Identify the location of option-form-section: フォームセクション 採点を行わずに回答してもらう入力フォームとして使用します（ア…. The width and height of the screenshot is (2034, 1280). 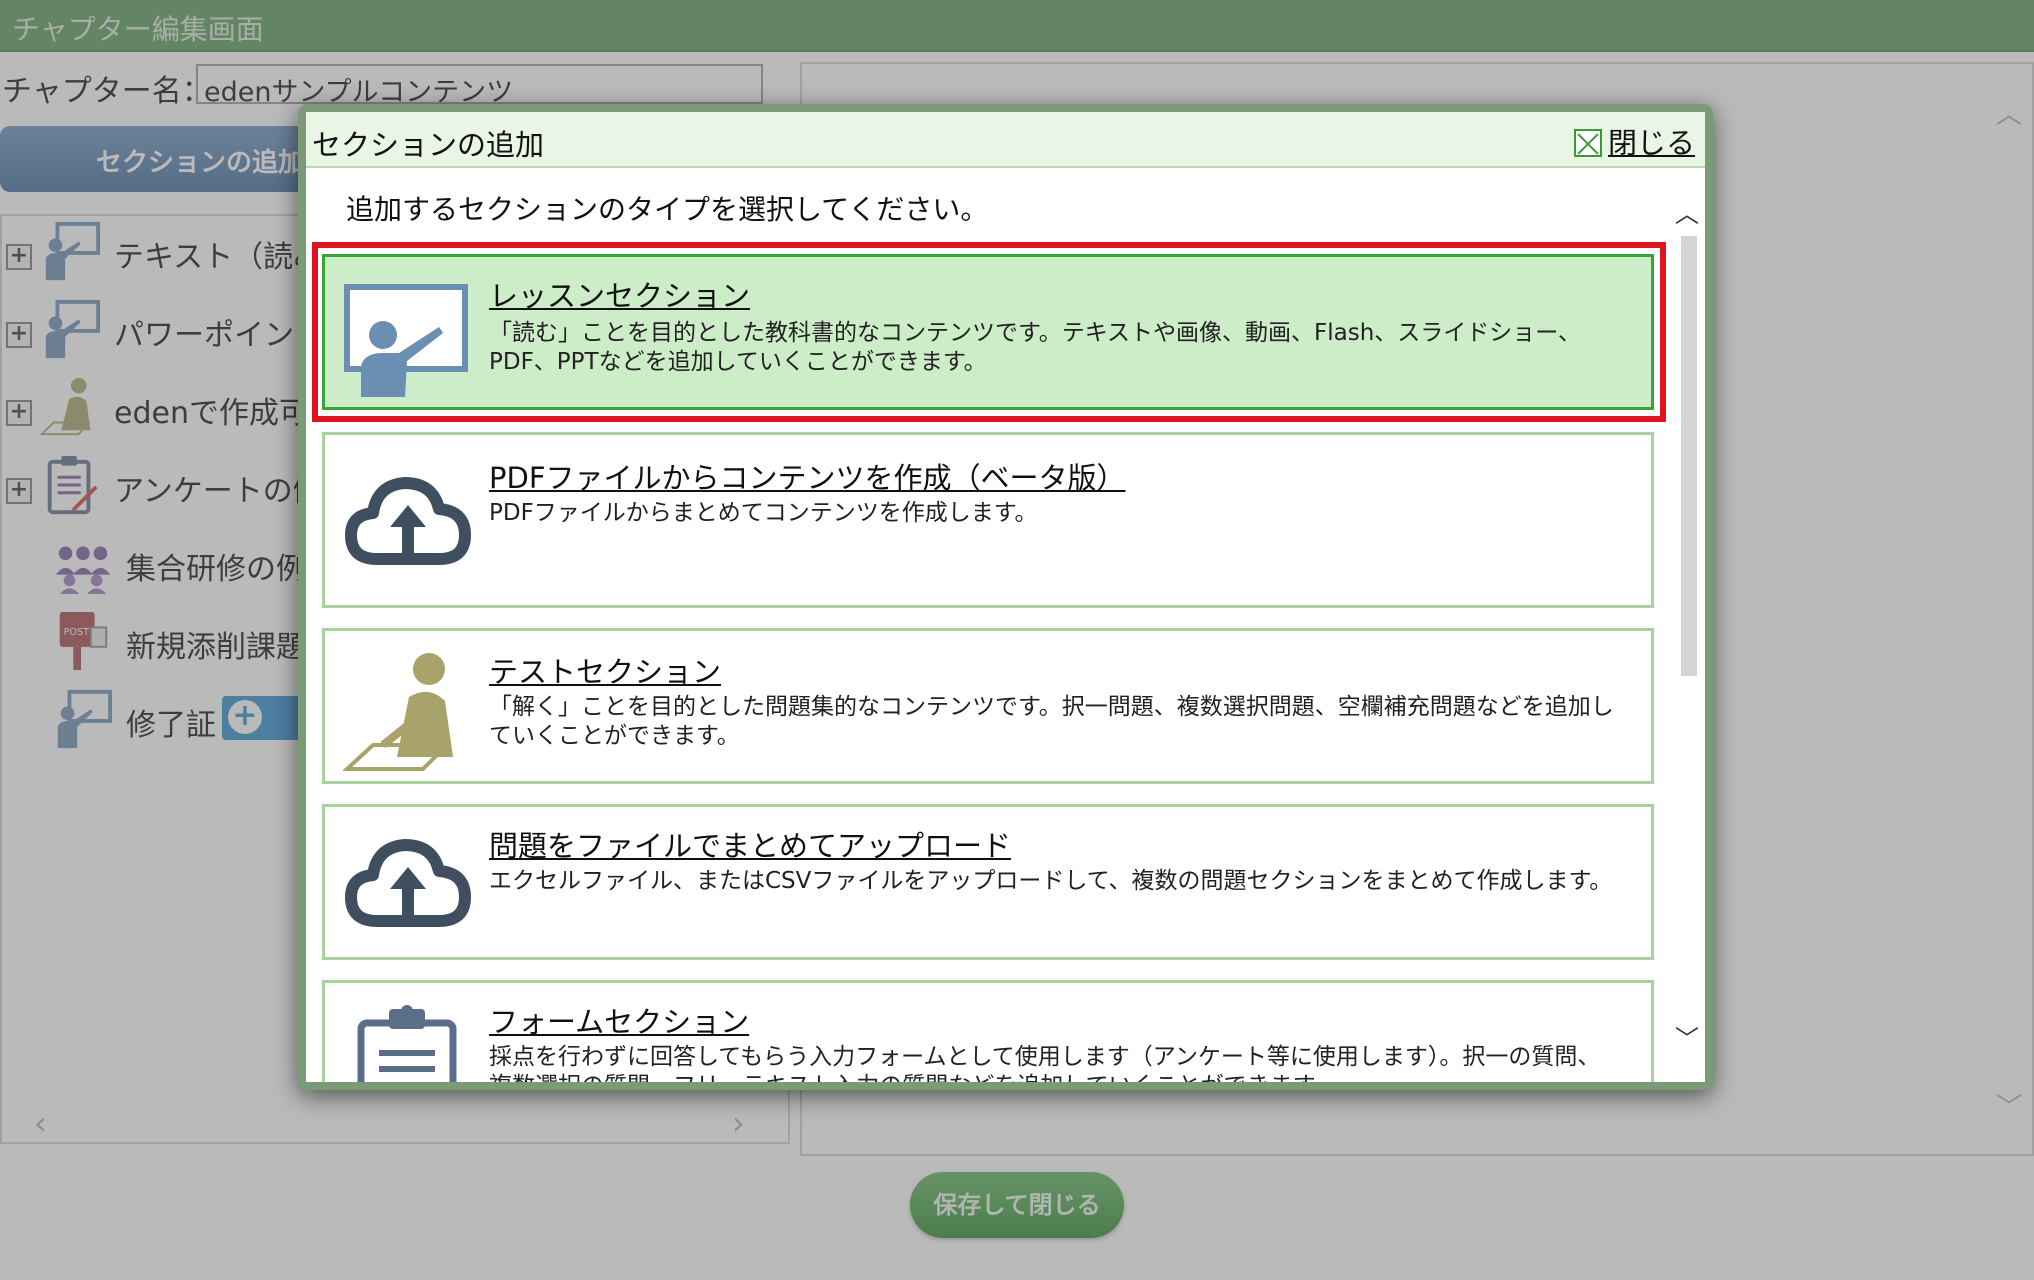
(988, 1031).